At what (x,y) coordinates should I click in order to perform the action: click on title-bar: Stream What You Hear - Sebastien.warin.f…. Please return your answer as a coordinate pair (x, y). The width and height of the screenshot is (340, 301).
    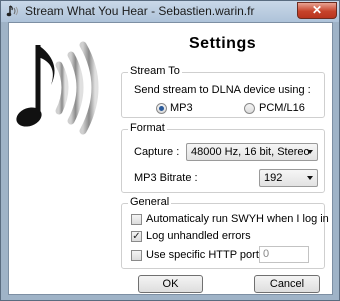
    Looking at the image, I should click on (170, 11).